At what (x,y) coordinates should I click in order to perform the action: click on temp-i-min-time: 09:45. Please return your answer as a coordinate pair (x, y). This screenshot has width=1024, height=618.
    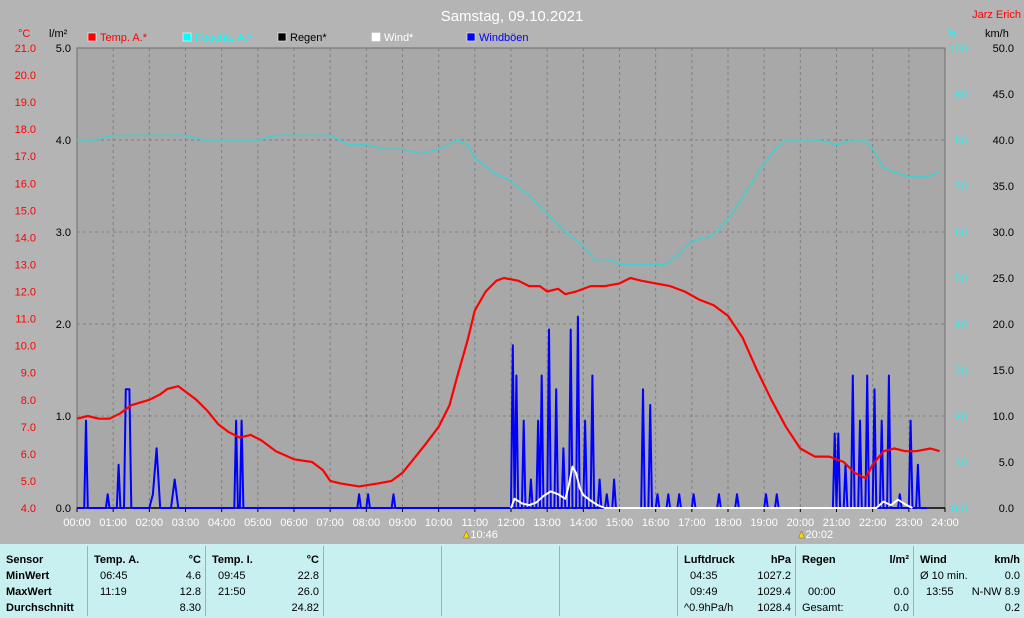
    Looking at the image, I should click on (232, 576).